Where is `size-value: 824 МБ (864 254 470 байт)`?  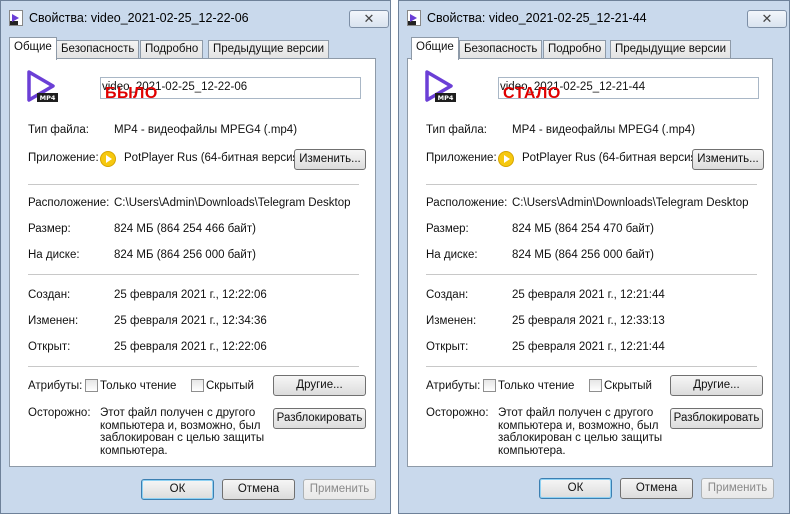 size-value: 824 МБ (864 254 470 байт) is located at coordinates (583, 229).